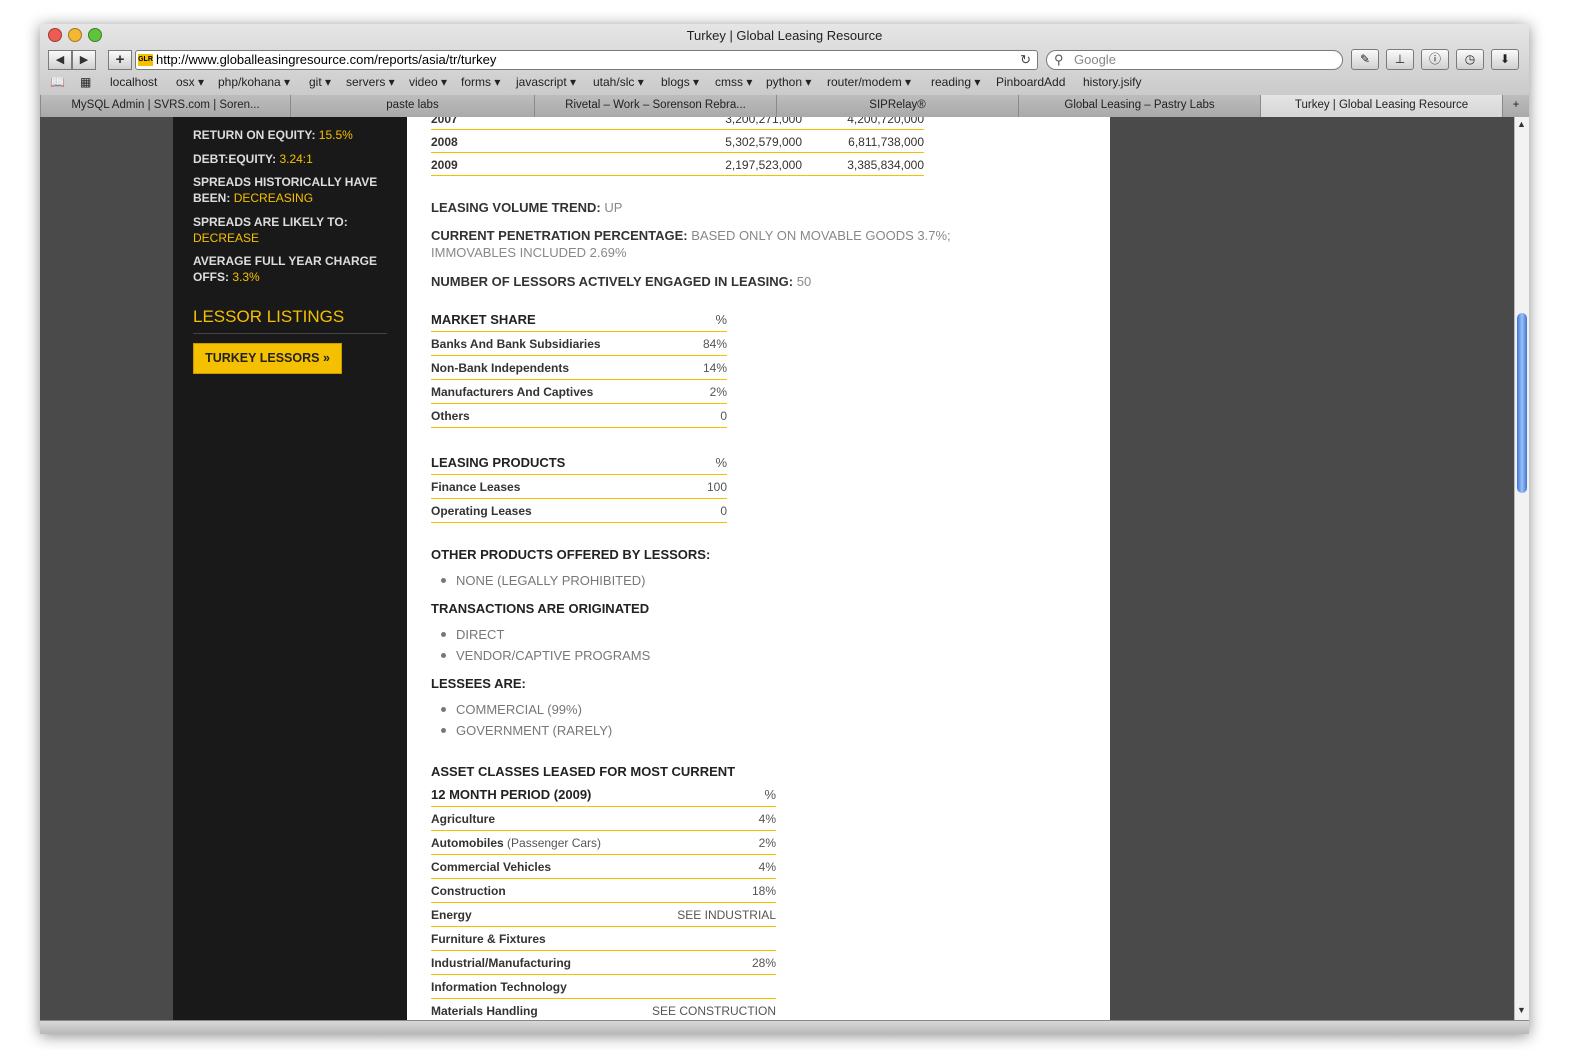 The image size is (1592, 1050). Describe the element at coordinates (885, 121) in the screenshot. I see `volume-value-b: 4,200,720,000` at that location.